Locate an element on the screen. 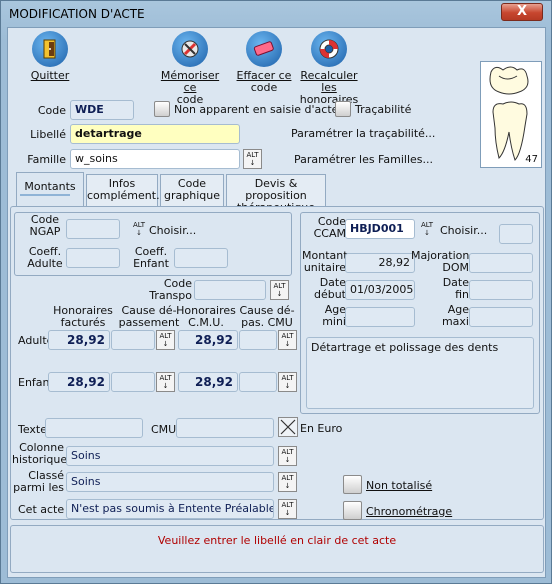 The width and height of the screenshot is (552, 584). recalculate-label-1: Recalculer les is located at coordinates (329, 81).